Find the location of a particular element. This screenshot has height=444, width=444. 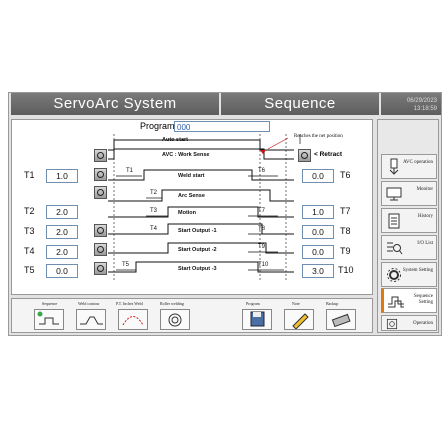

seq-t3: T3 is located at coordinates (154, 211).